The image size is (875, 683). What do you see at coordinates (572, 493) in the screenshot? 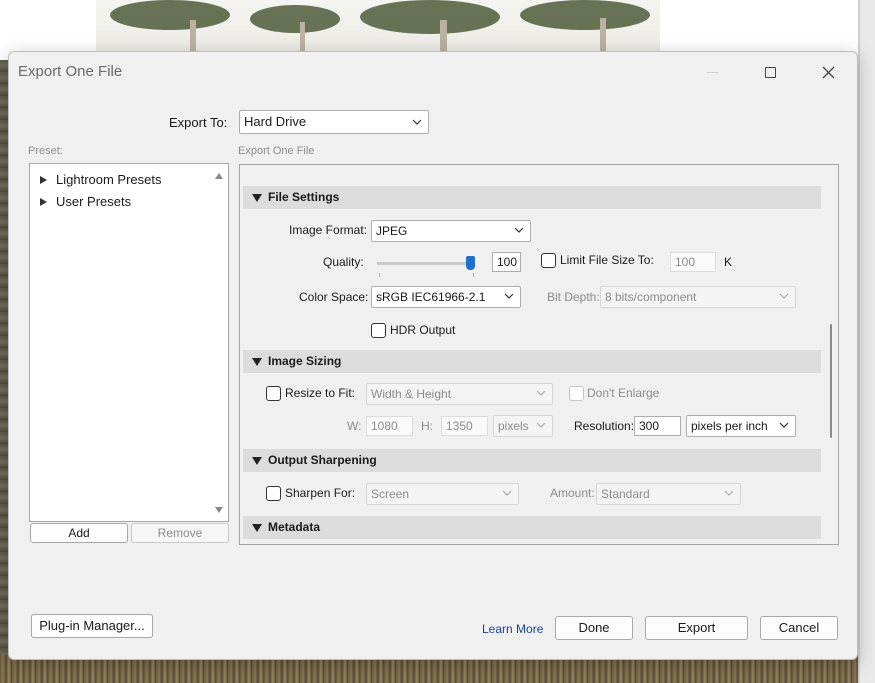
I see `amount-label: Amount:` at bounding box center [572, 493].